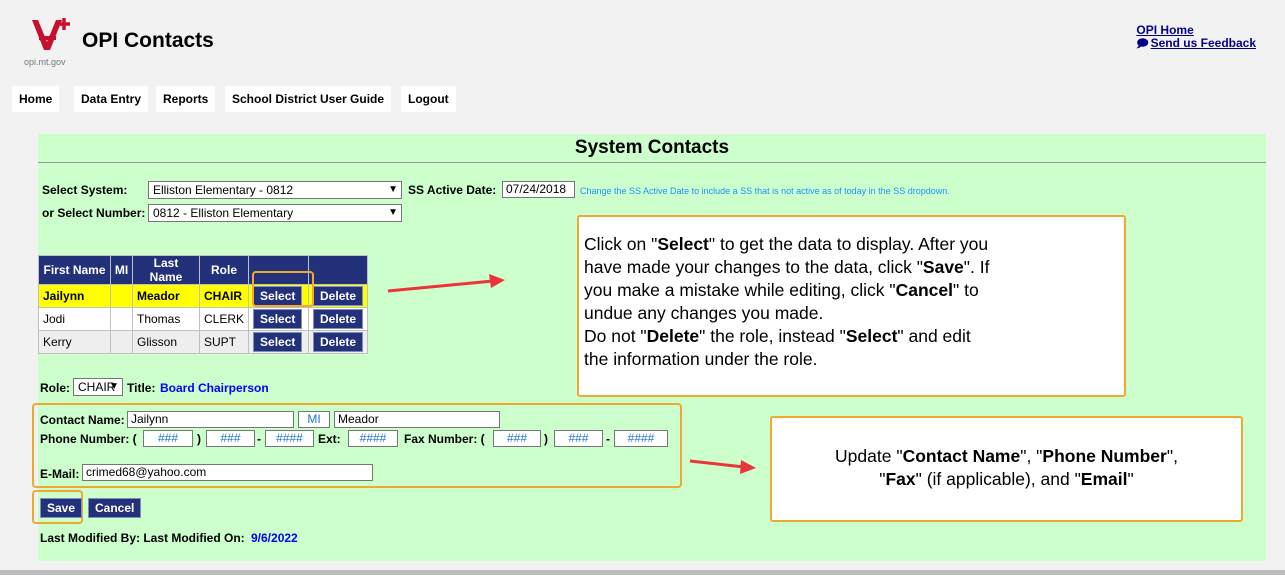 Image resolution: width=1285 pixels, height=575 pixels. I want to click on fax-dash: -, so click(608, 439).